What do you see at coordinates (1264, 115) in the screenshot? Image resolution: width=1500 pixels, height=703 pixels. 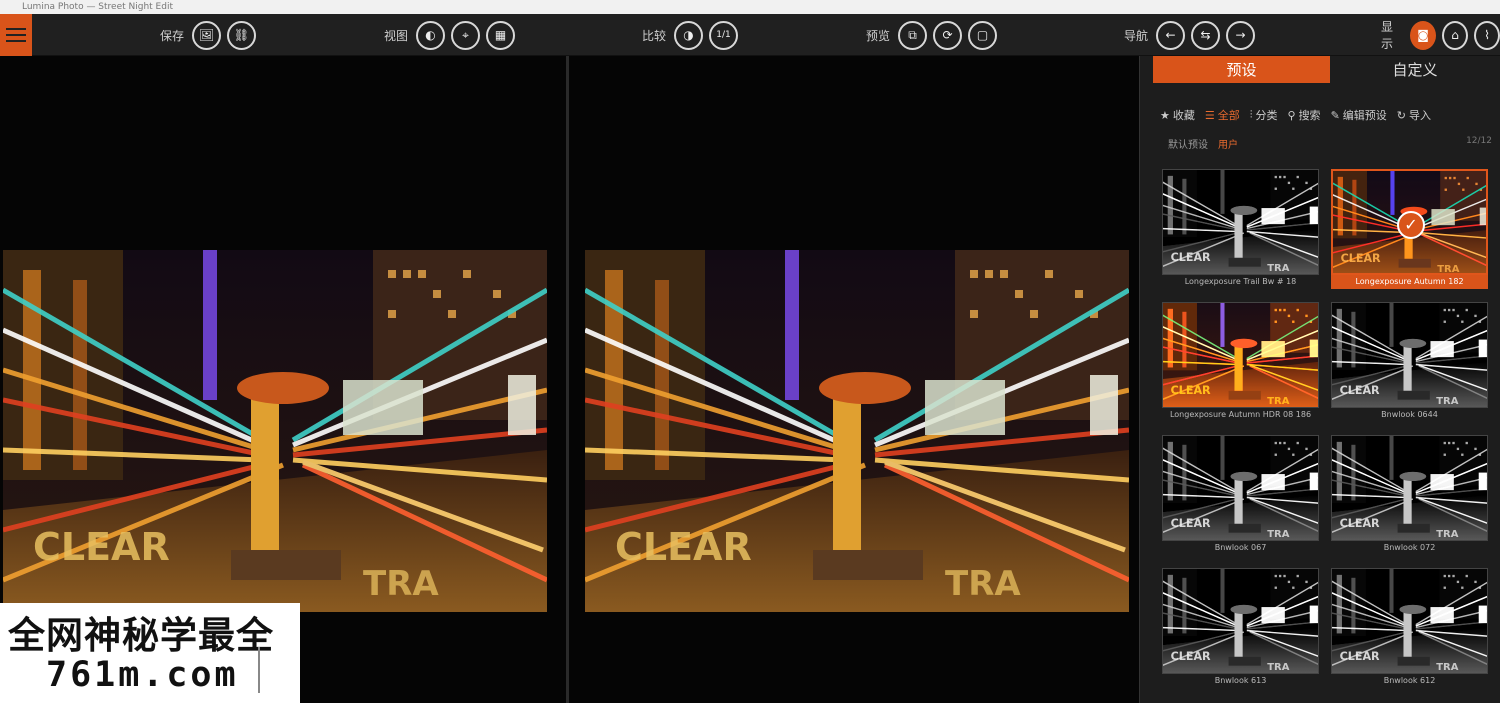 I see `filter-category: ⫶ 分类` at bounding box center [1264, 115].